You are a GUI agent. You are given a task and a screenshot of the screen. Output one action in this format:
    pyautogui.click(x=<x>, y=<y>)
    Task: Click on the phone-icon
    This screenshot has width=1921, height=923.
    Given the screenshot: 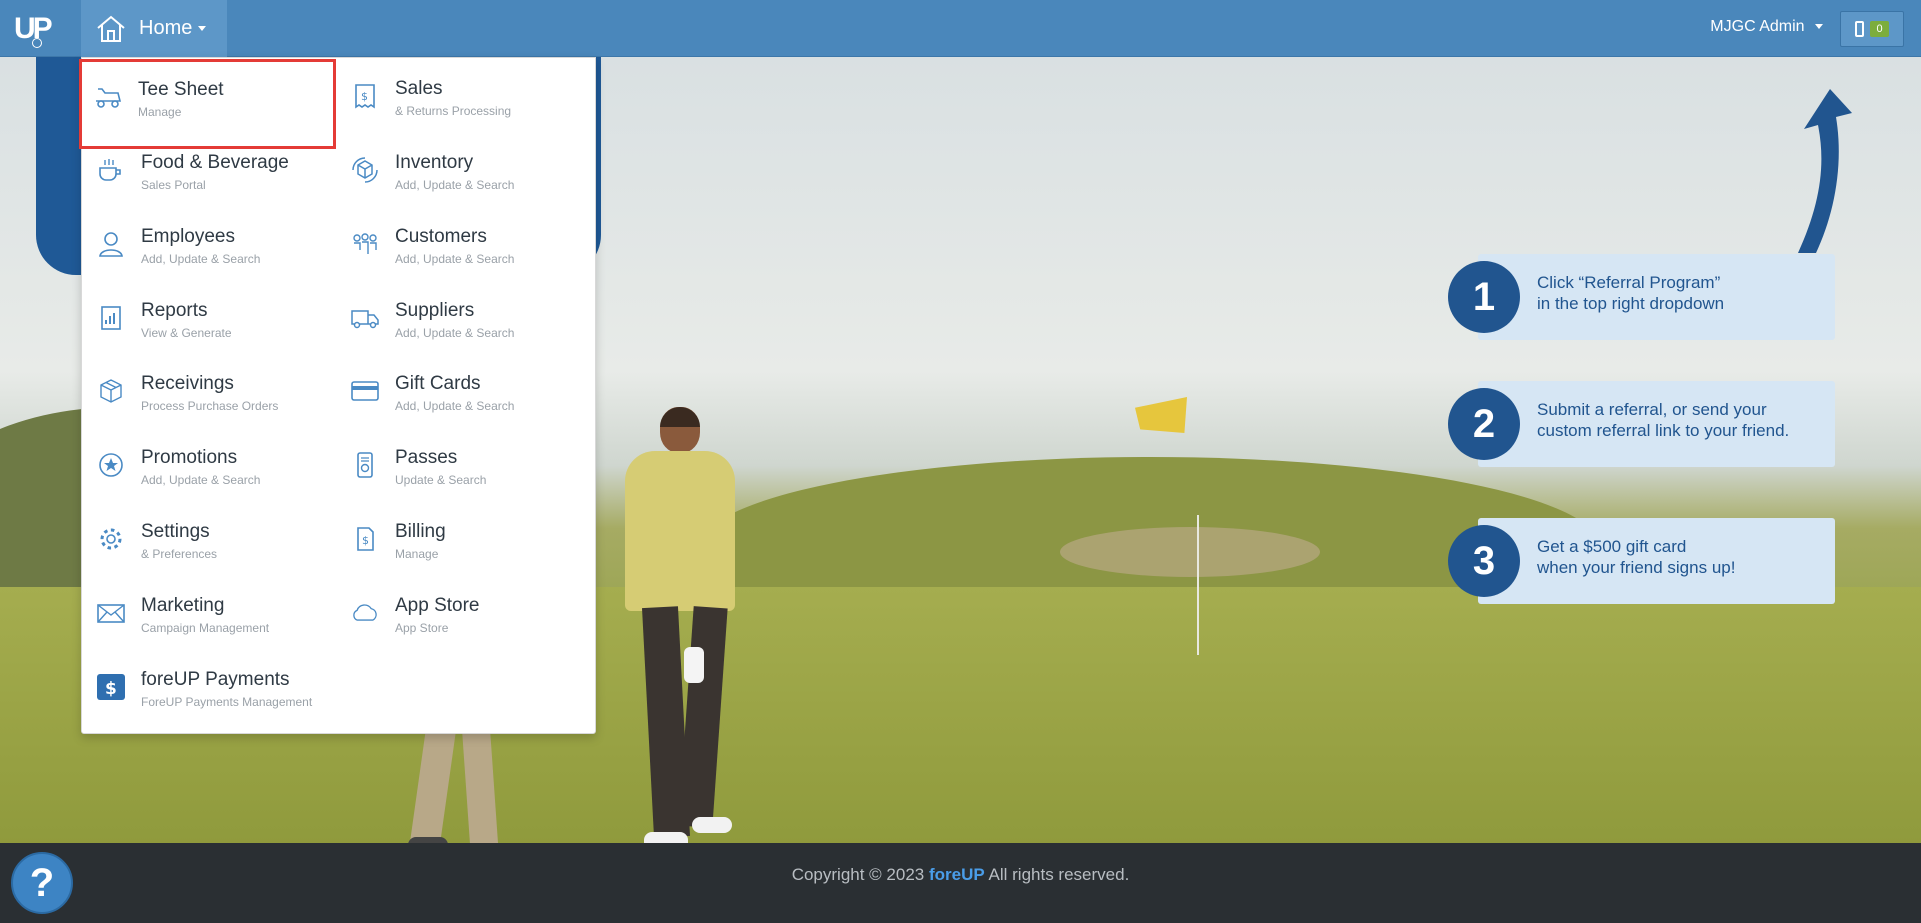 What is the action you would take?
    pyautogui.click(x=1860, y=29)
    